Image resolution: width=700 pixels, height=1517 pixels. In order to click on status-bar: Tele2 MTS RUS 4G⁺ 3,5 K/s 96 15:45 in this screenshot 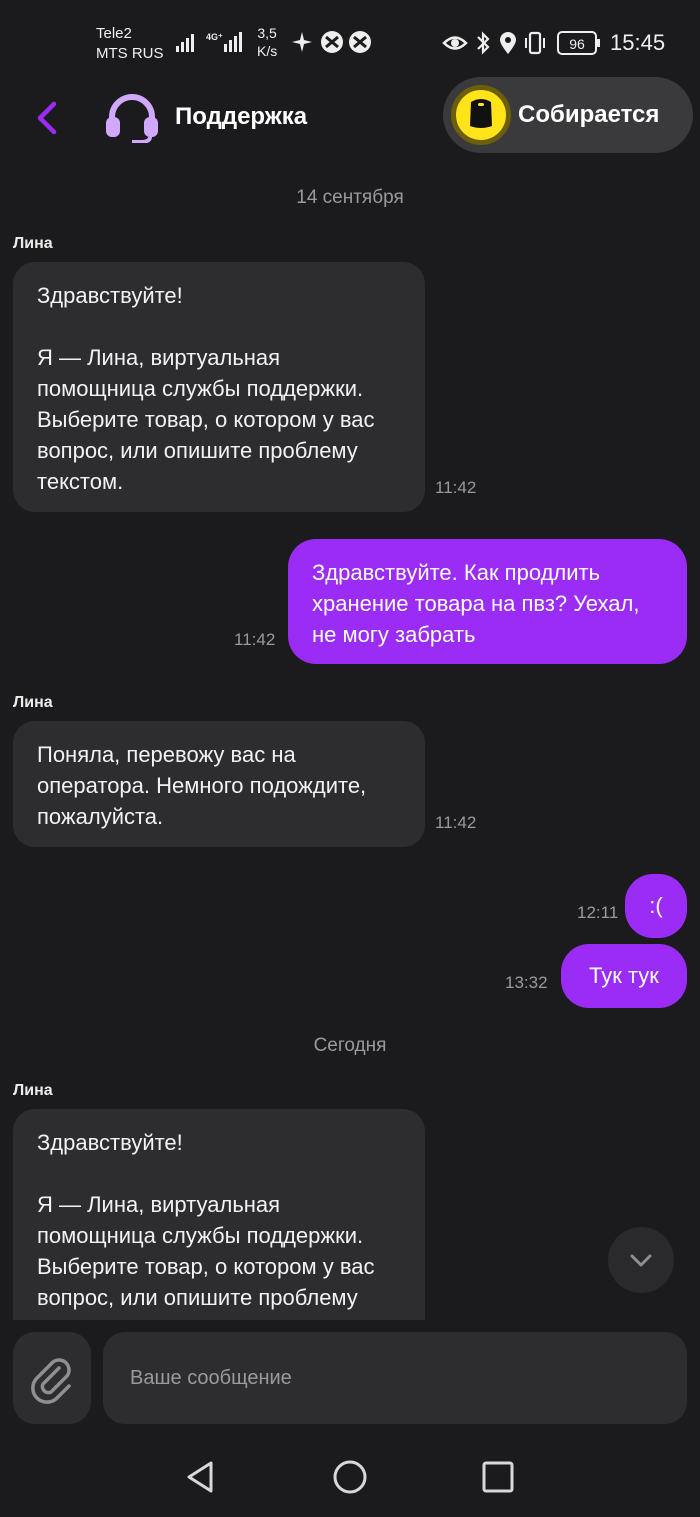, I will do `click(350, 40)`.